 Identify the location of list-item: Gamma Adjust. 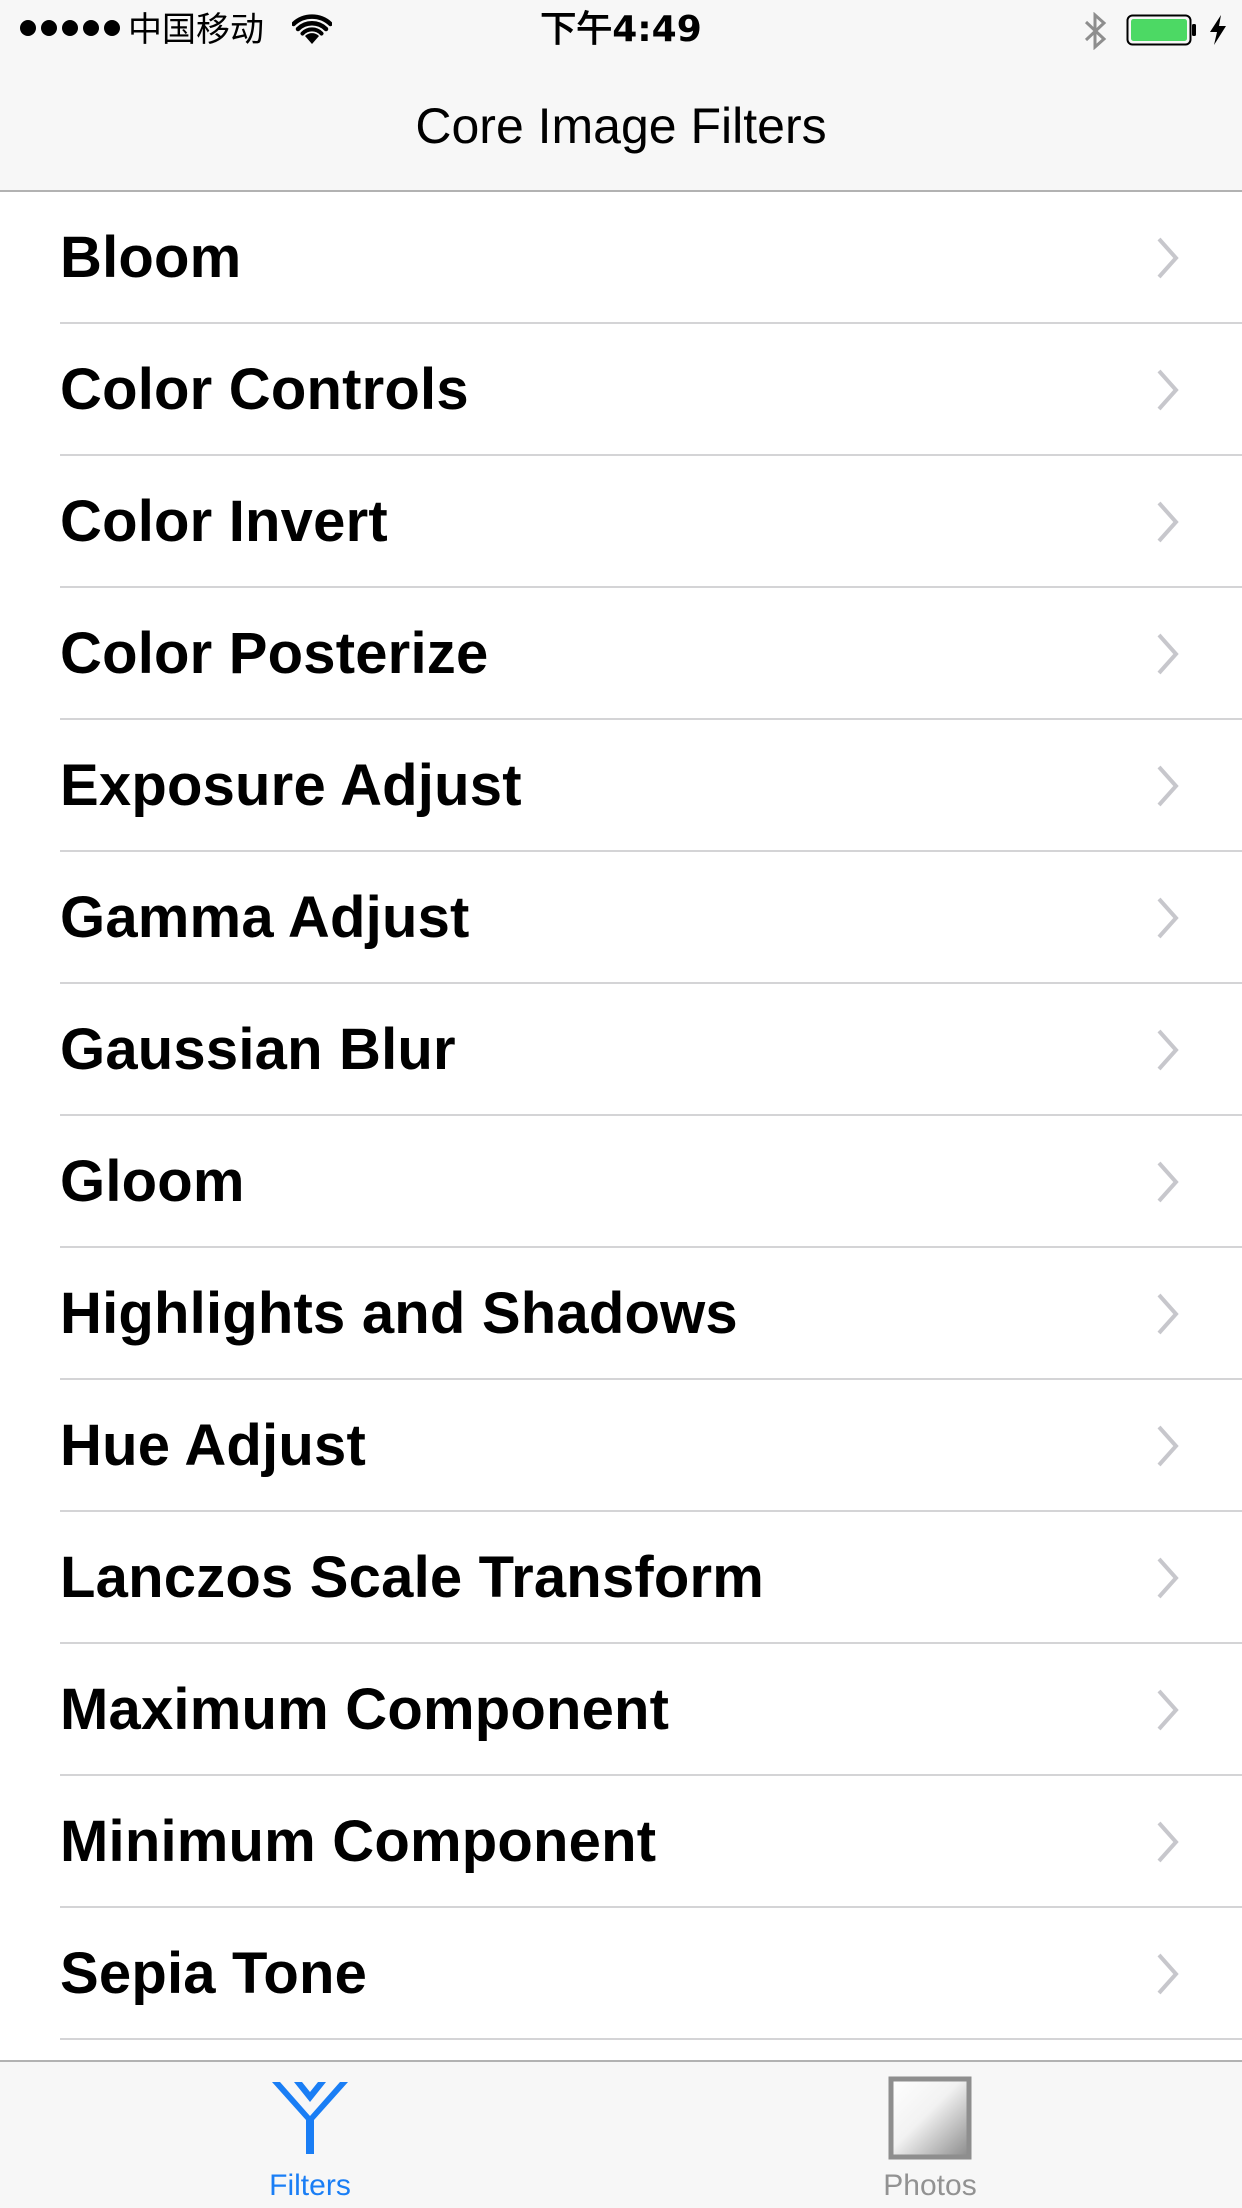
(621, 918).